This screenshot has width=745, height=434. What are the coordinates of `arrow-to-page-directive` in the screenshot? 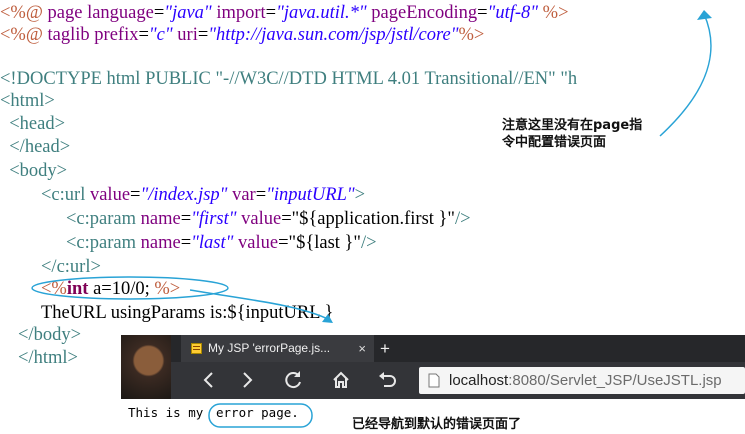 It's located at (685, 75).